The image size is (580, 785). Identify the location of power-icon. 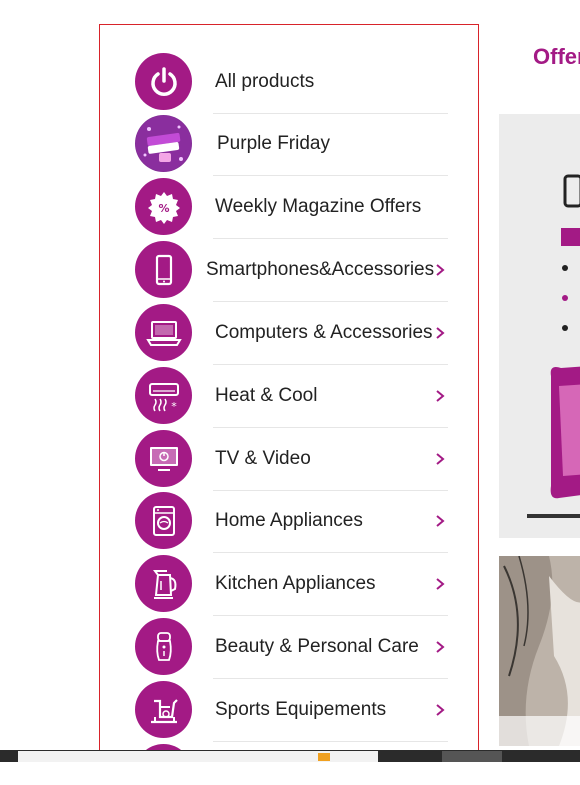
(163, 81).